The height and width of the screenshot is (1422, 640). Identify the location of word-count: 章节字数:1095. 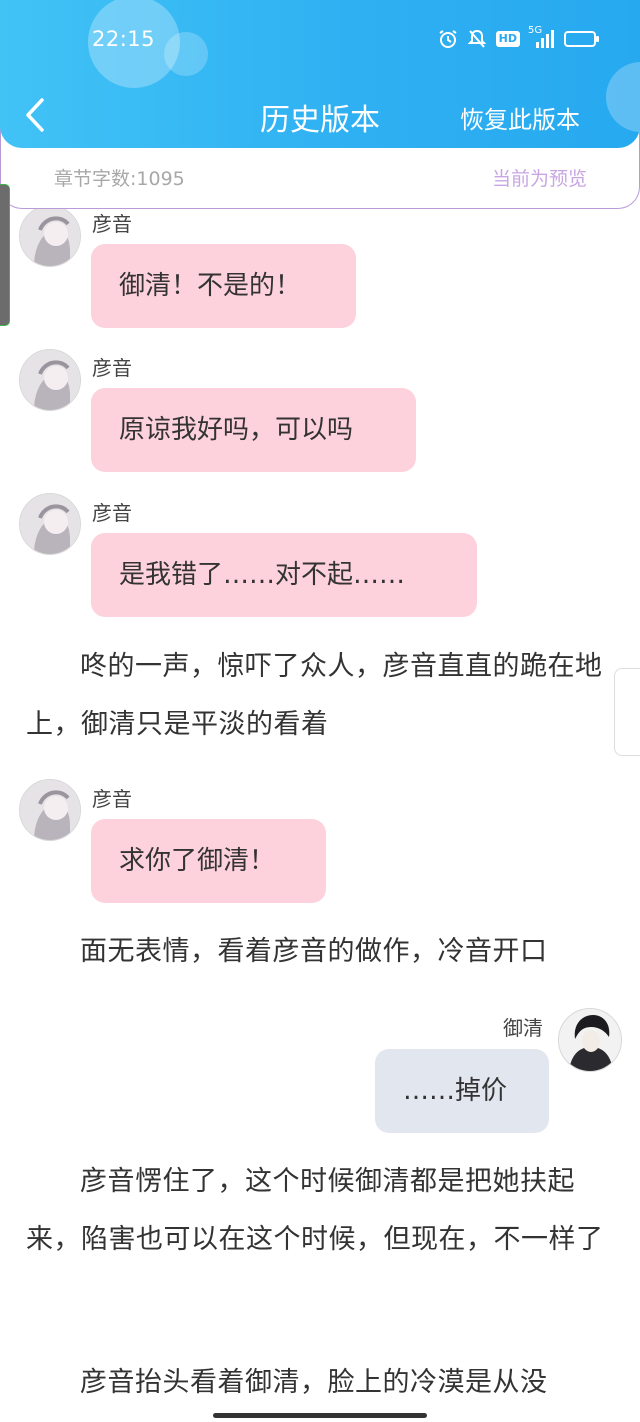
(119, 179).